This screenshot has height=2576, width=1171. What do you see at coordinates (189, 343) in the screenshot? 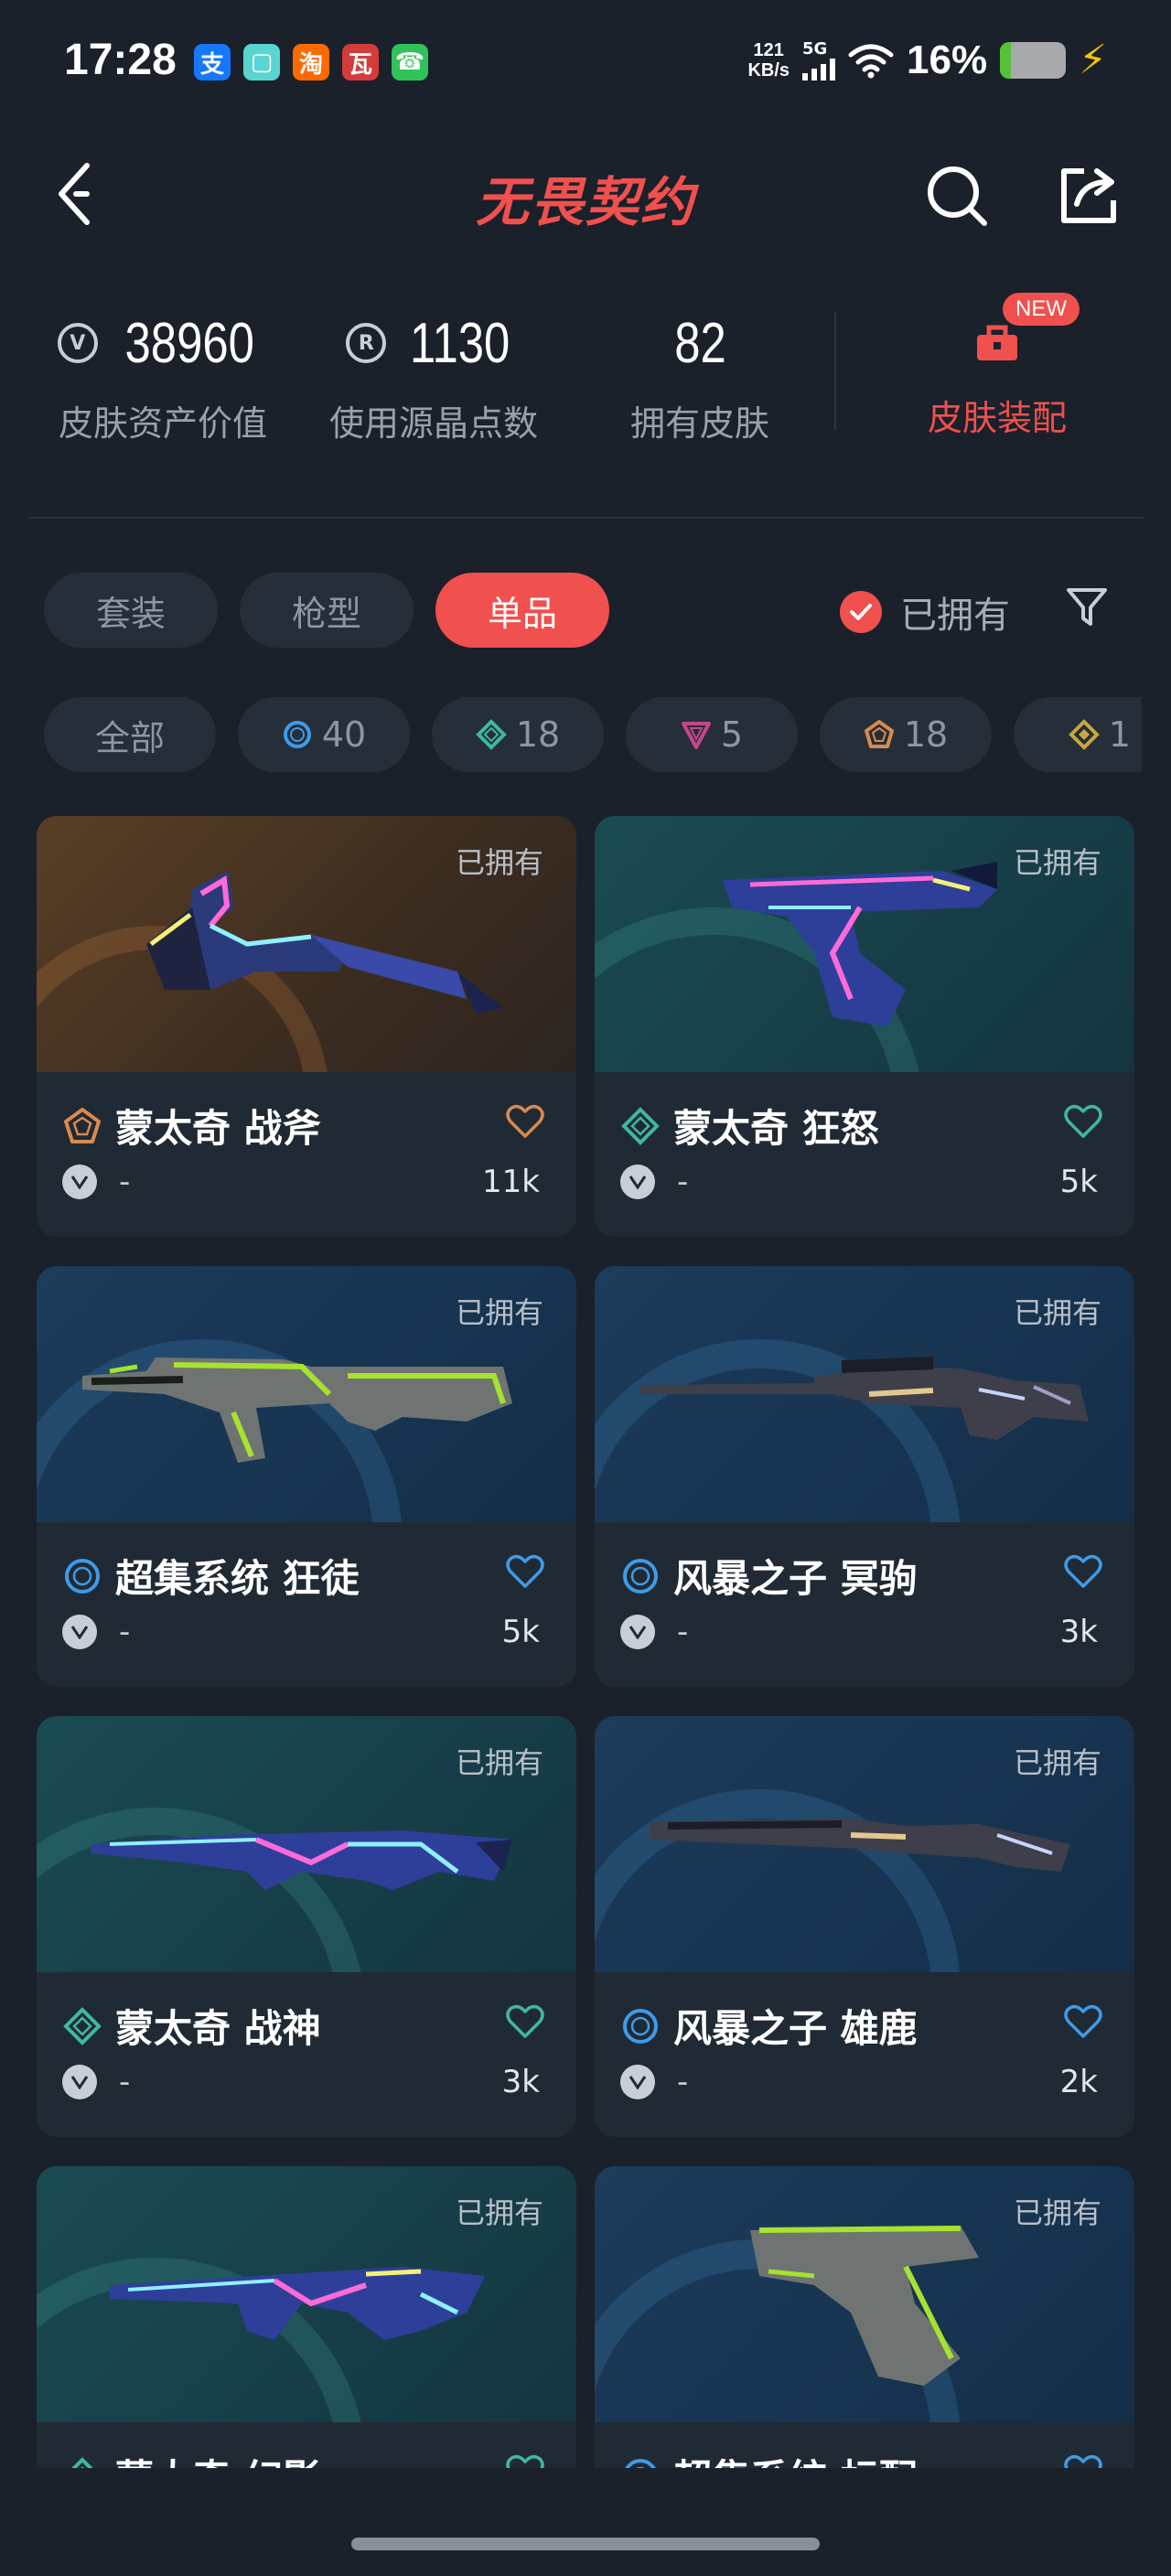
I see `asset-value: 38960` at bounding box center [189, 343].